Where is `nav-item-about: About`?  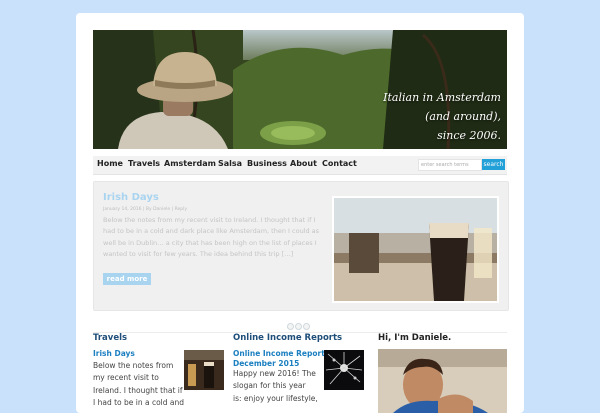
nav-item-about: About is located at coordinates (303, 163).